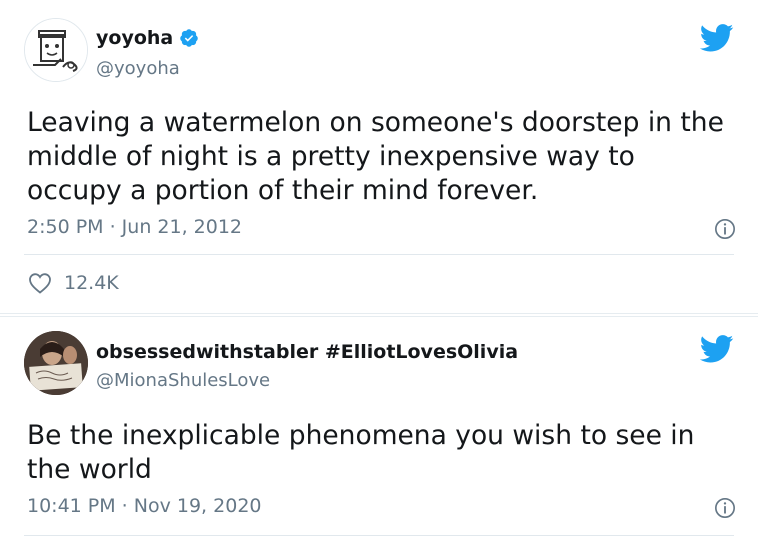  I want to click on display-name: obsessedwithstabler #ElliotLovesOlivia, so click(307, 352).